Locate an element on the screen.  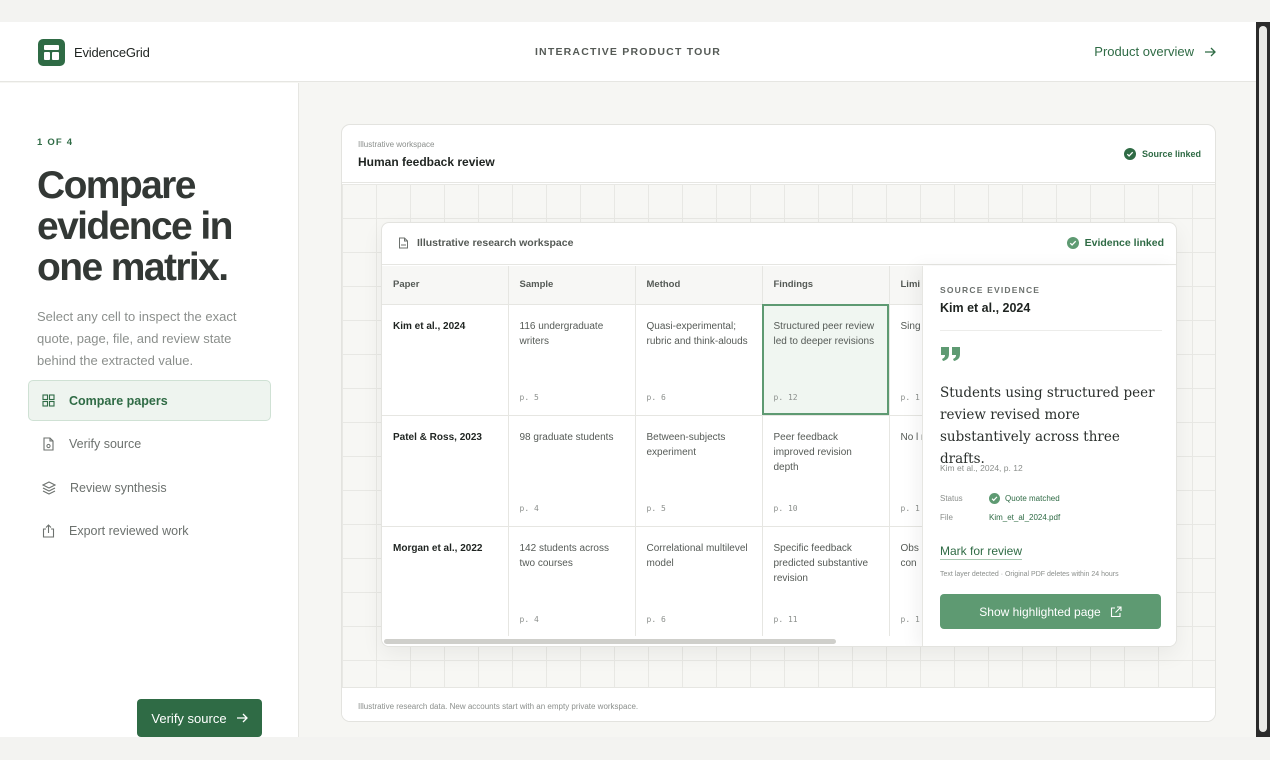
horizontal-scrollbar is located at coordinates (652, 641).